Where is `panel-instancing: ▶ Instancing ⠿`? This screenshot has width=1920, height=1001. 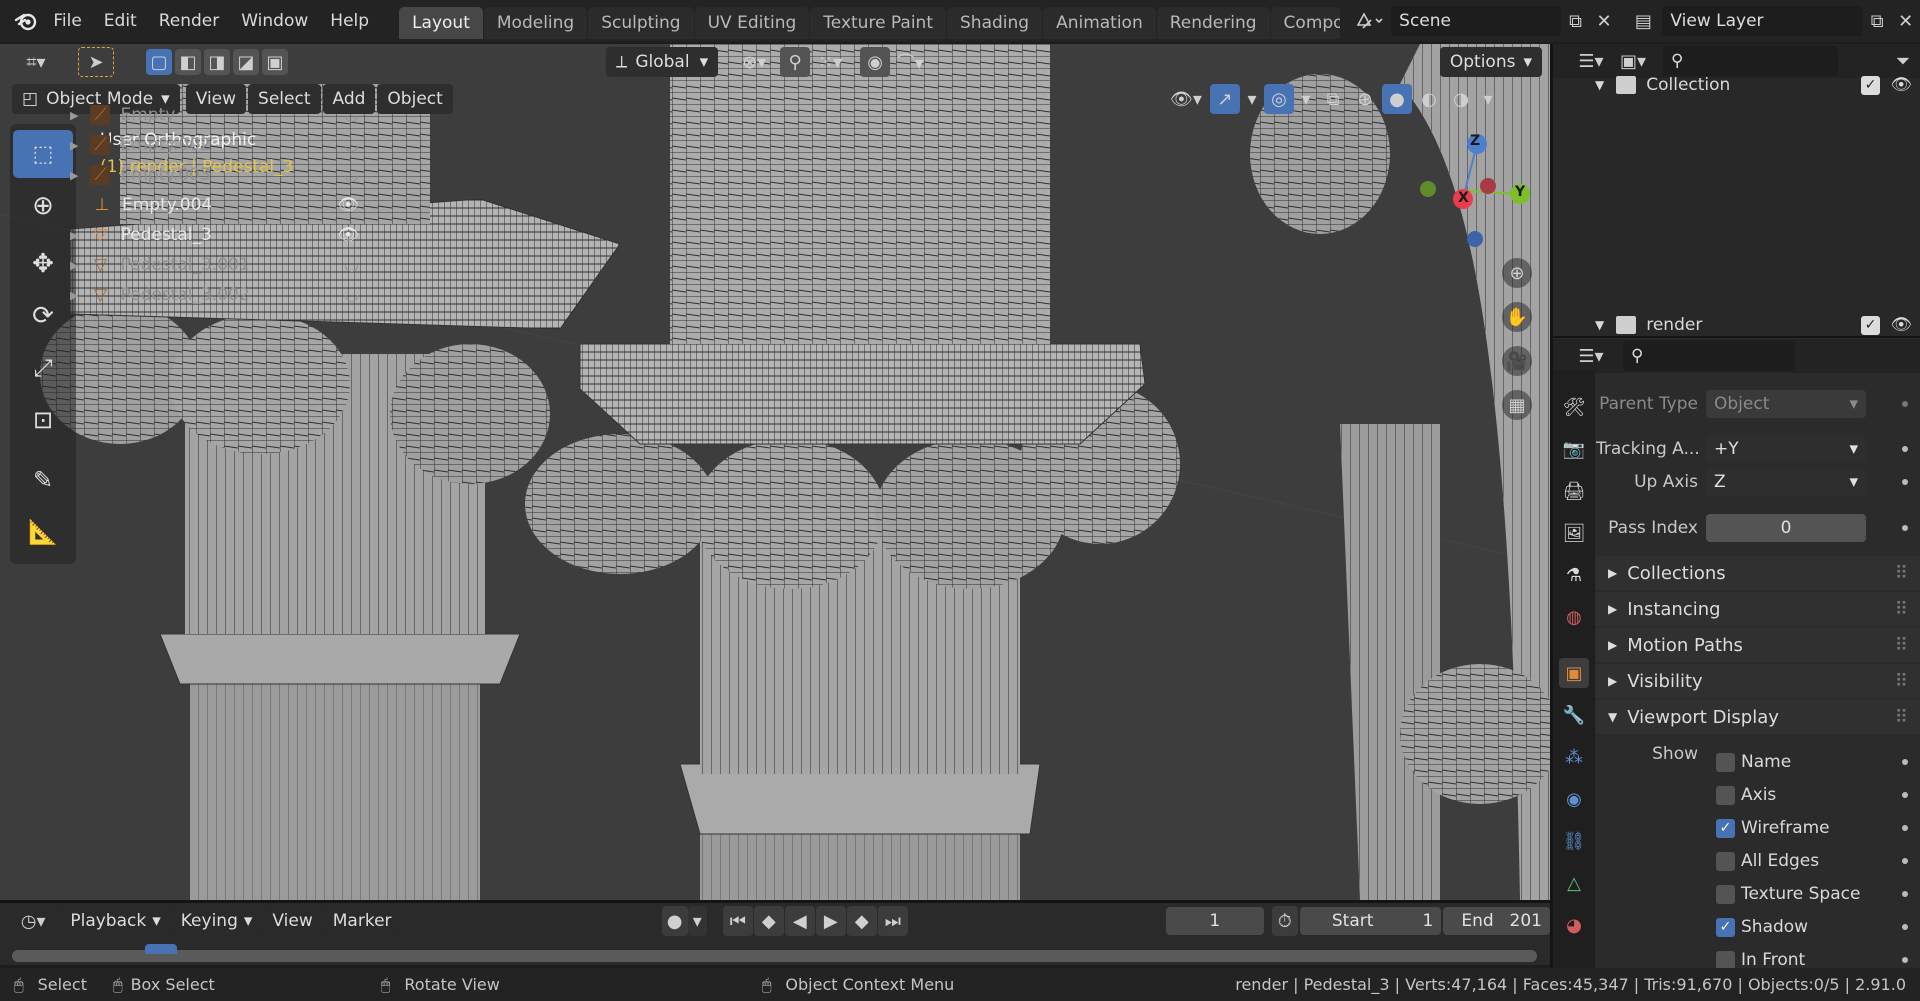
panel-instancing: ▶ Instancing ⠿ is located at coordinates (1758, 609).